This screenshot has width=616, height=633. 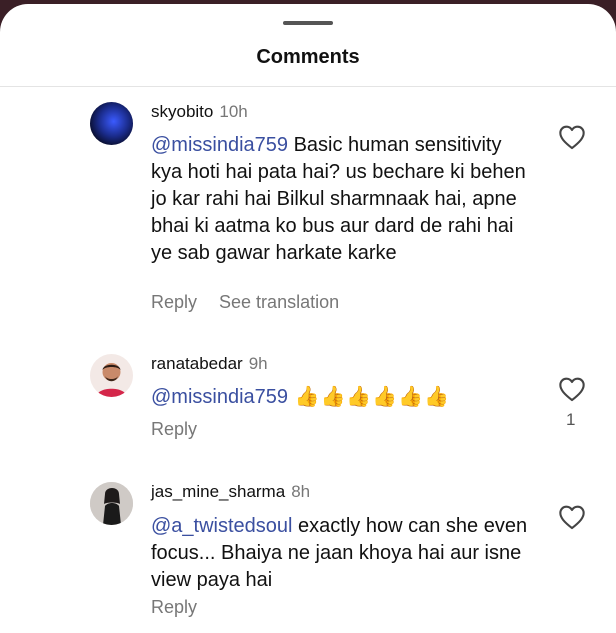 I want to click on sheet-title: Comments, so click(x=308, y=57).